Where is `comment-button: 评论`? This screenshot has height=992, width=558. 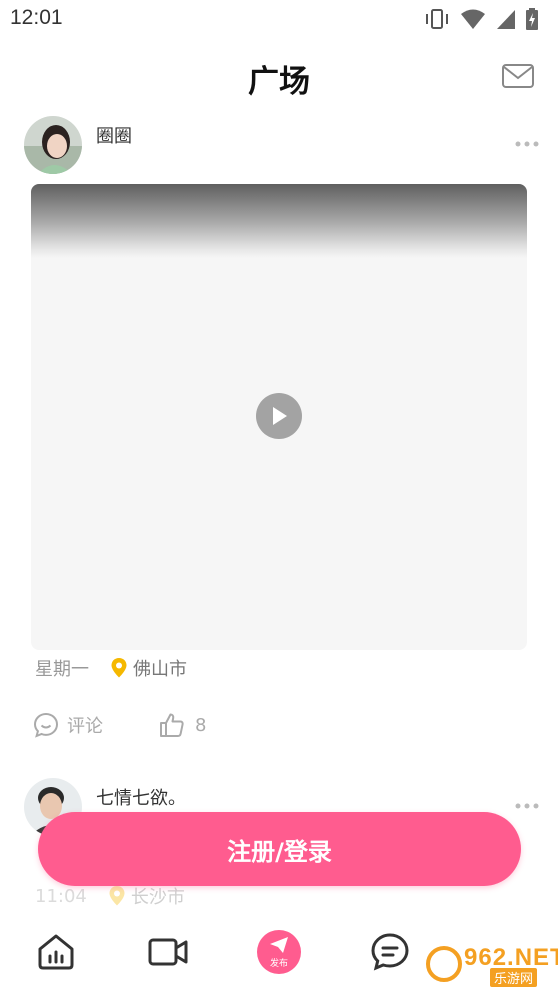
comment-button: 评论 is located at coordinates (68, 725).